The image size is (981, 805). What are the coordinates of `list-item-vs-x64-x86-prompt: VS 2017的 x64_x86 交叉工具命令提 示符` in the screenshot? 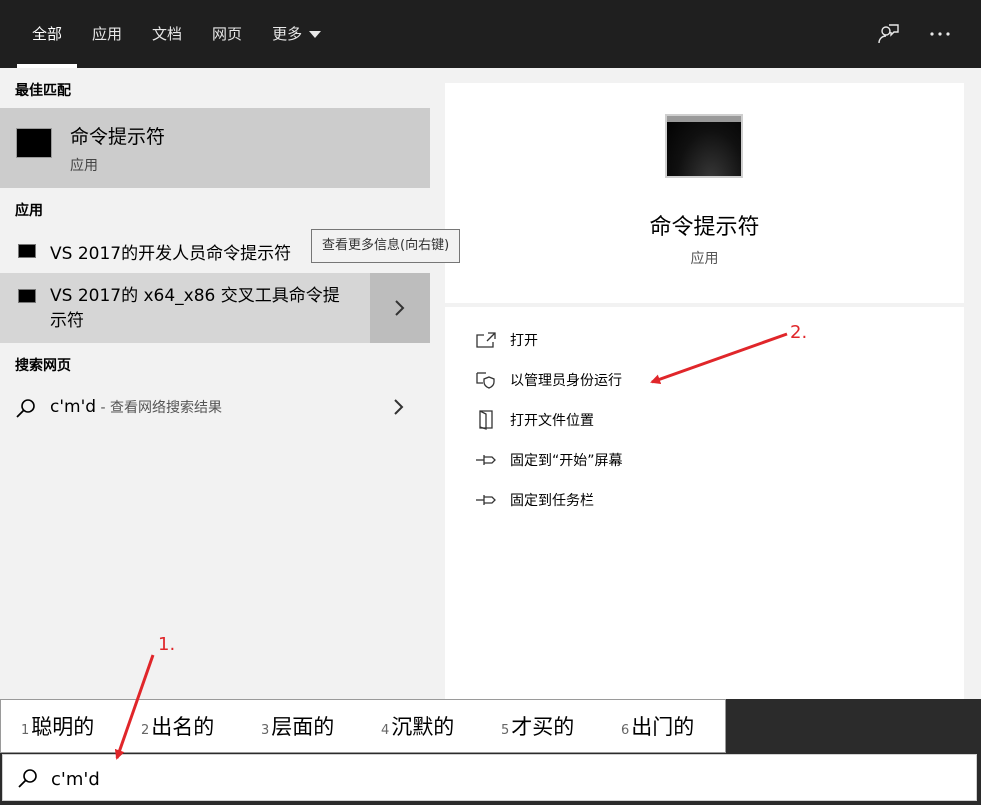 It's located at (215, 308).